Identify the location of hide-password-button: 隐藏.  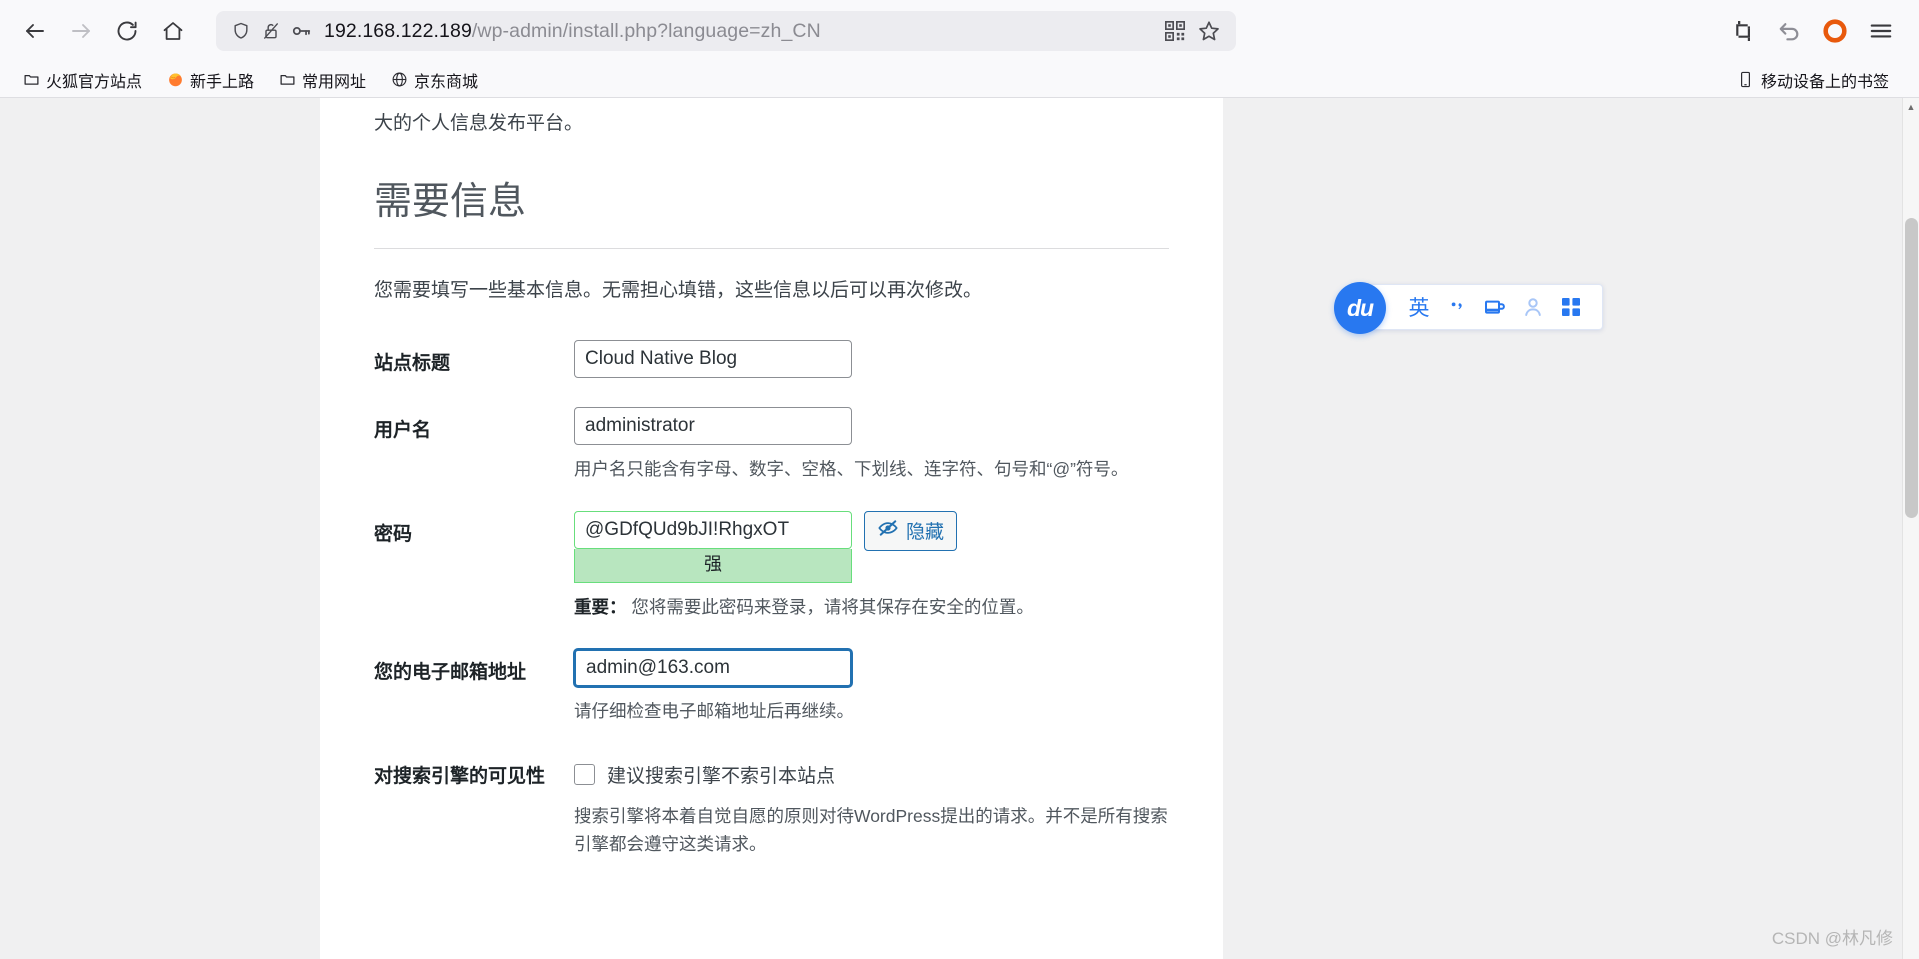
(911, 530).